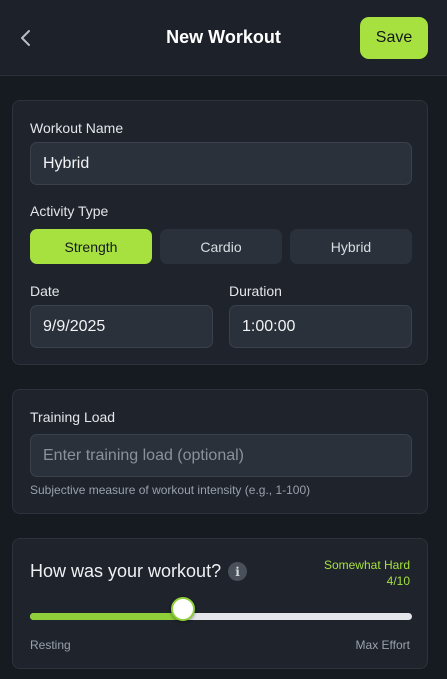 The image size is (447, 679). Describe the element at coordinates (144, 455) in the screenshot. I see `training-load-placeholder: Enter training load (optional)` at that location.